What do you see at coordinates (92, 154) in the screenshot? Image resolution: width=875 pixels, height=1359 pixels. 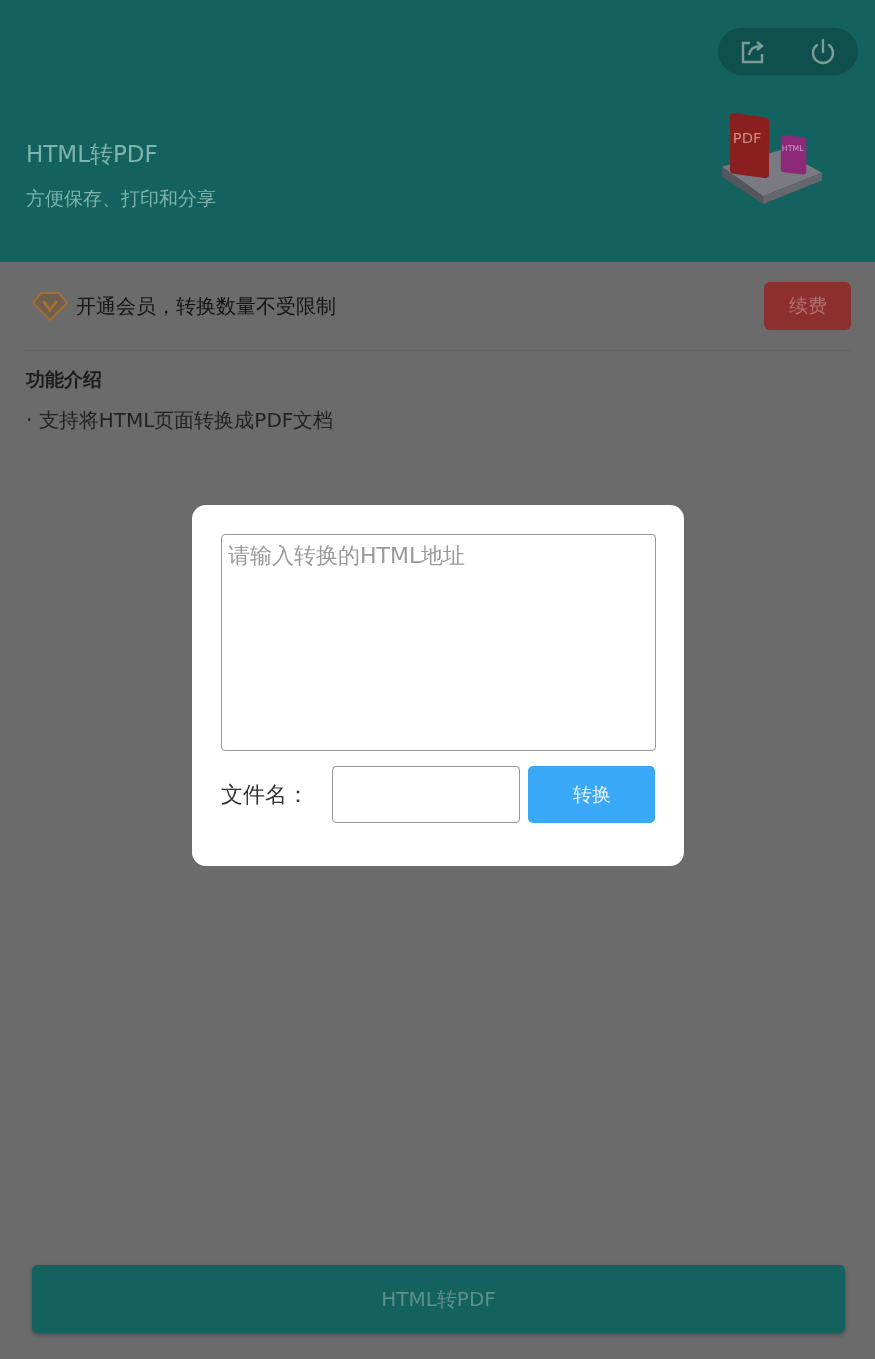 I see `app-title: HTML转PDF` at bounding box center [92, 154].